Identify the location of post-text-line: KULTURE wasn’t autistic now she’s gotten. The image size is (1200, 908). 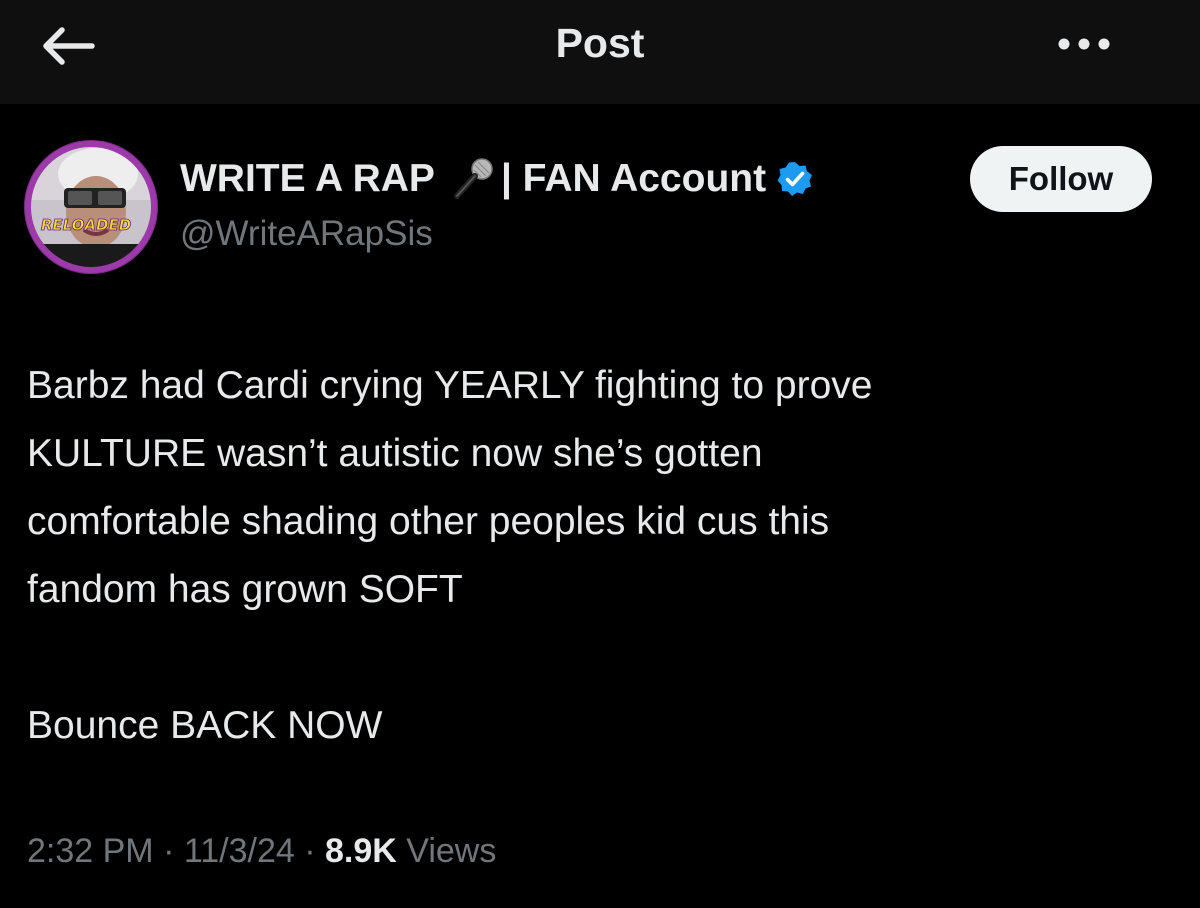
(395, 453).